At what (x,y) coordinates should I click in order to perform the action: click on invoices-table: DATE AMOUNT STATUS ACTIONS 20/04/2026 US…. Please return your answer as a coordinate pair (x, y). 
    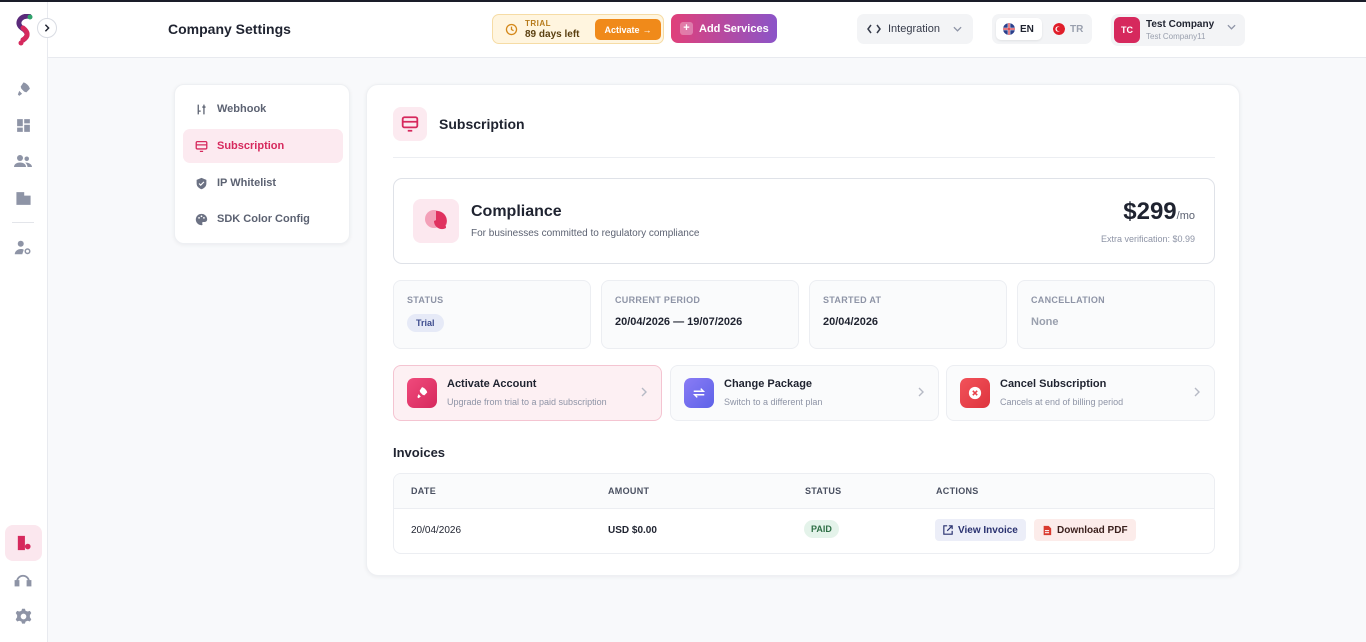
    Looking at the image, I should click on (804, 513).